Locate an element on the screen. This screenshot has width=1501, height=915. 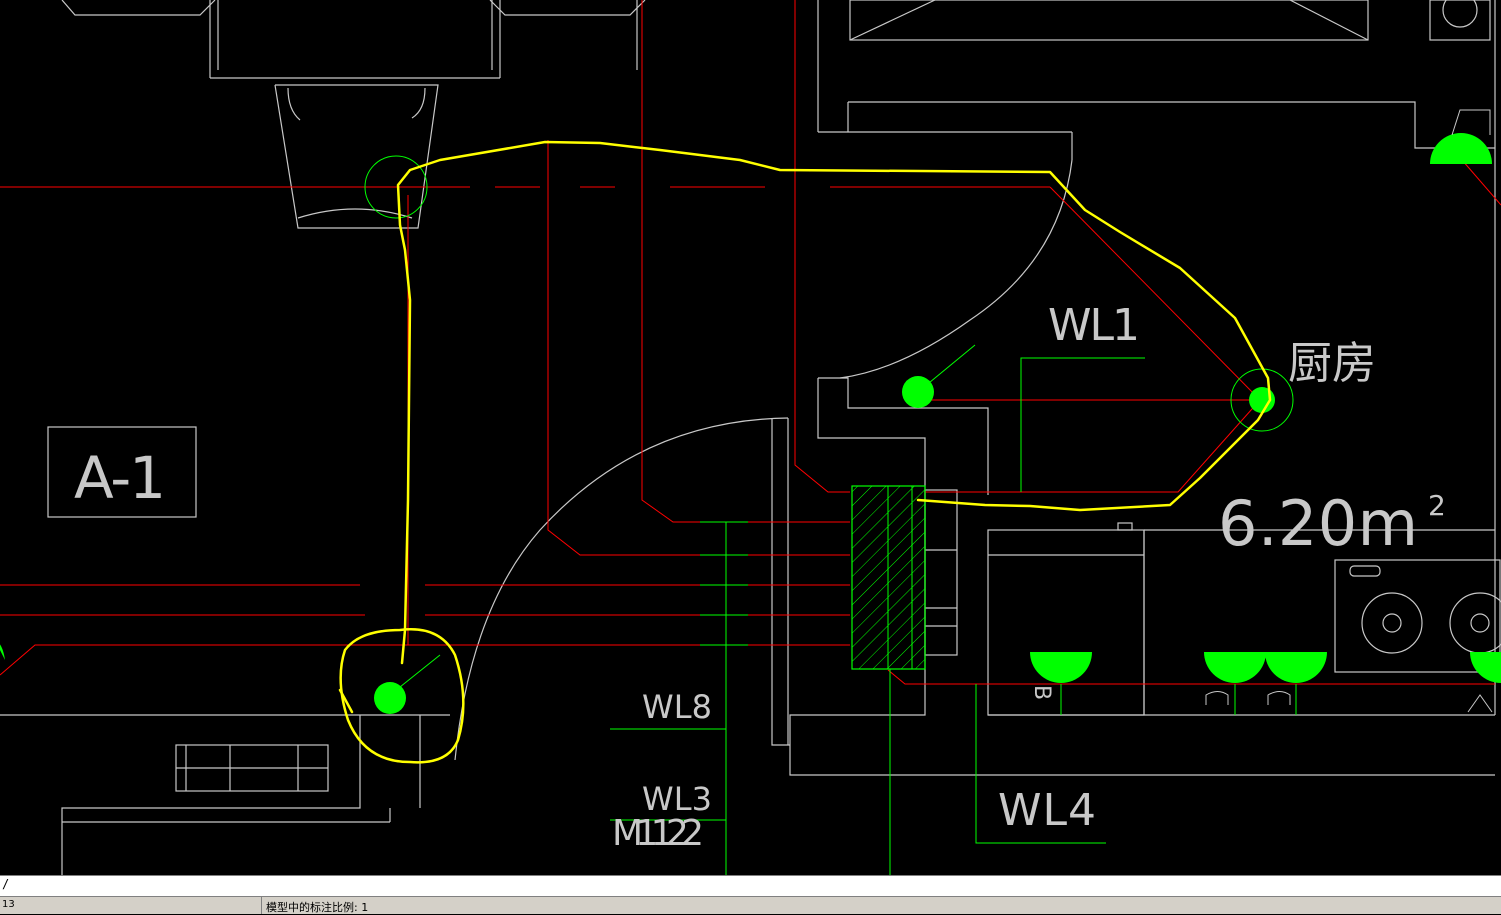
fixture-label-b: B is located at coordinates (1041, 692).